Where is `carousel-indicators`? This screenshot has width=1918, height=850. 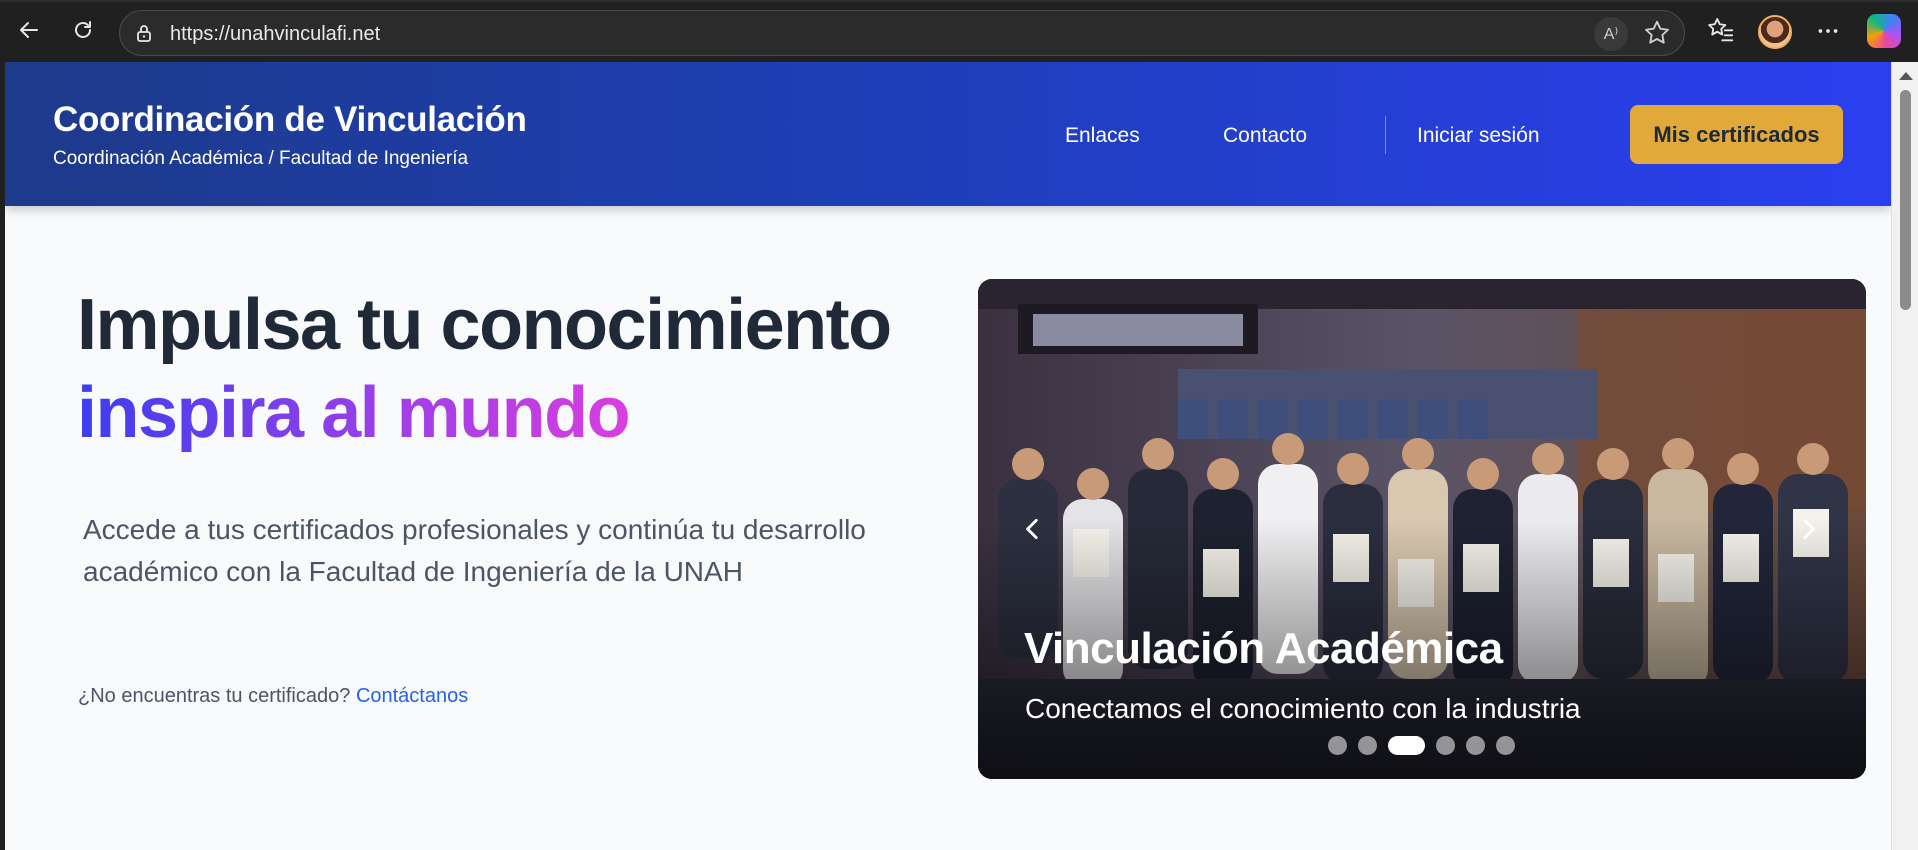
carousel-indicators is located at coordinates (1421, 745).